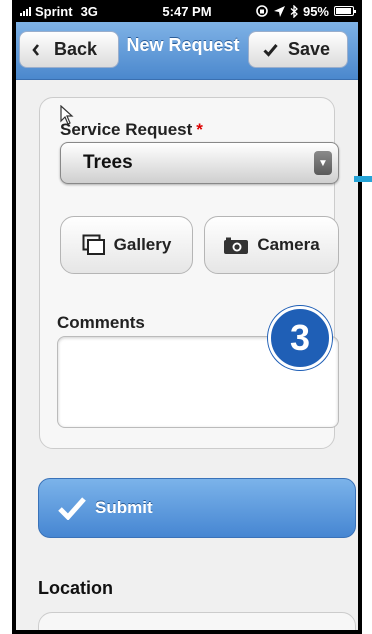 The width and height of the screenshot is (372, 634). Describe the element at coordinates (236, 245) in the screenshot. I see `camera-icon` at that location.